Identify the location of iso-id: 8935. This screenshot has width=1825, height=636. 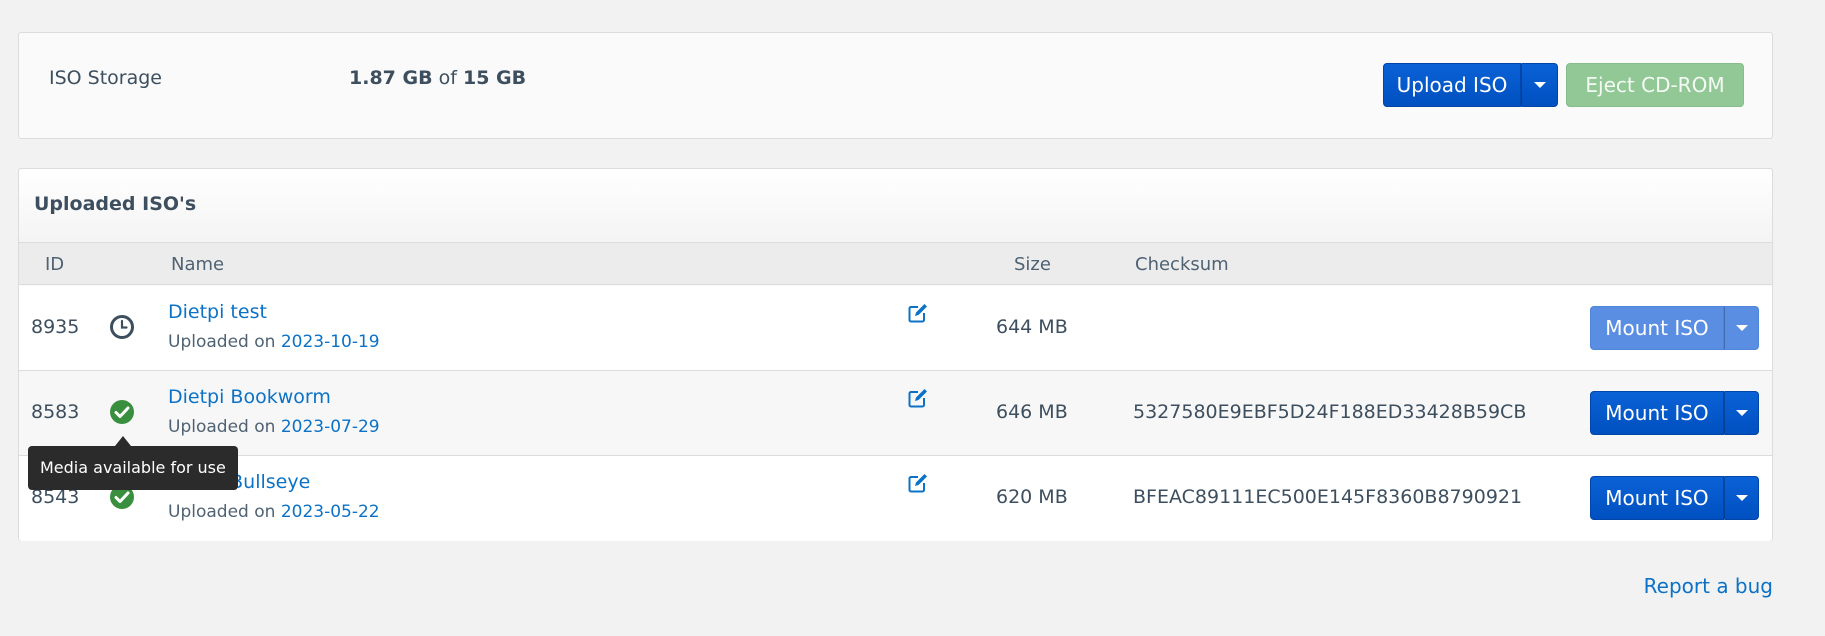
(55, 327).